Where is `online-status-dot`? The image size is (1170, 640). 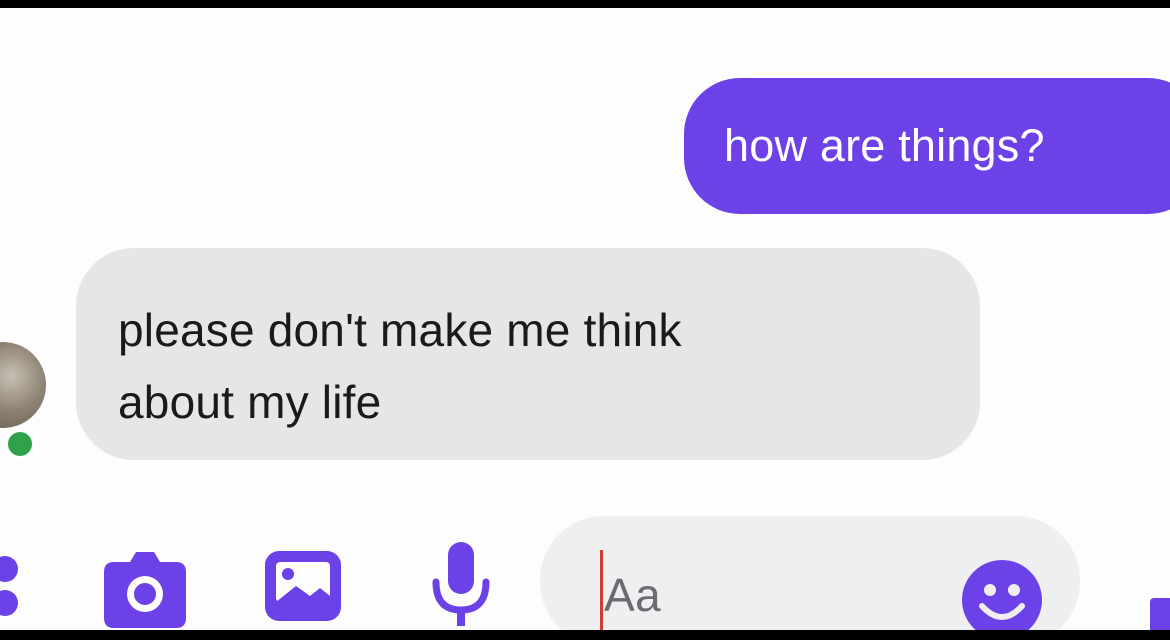 online-status-dot is located at coordinates (20, 444).